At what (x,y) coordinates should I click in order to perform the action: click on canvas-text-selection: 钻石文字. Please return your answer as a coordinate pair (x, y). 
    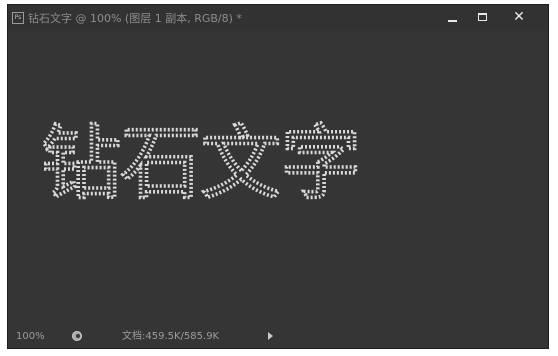
    Looking at the image, I should click on (201, 163).